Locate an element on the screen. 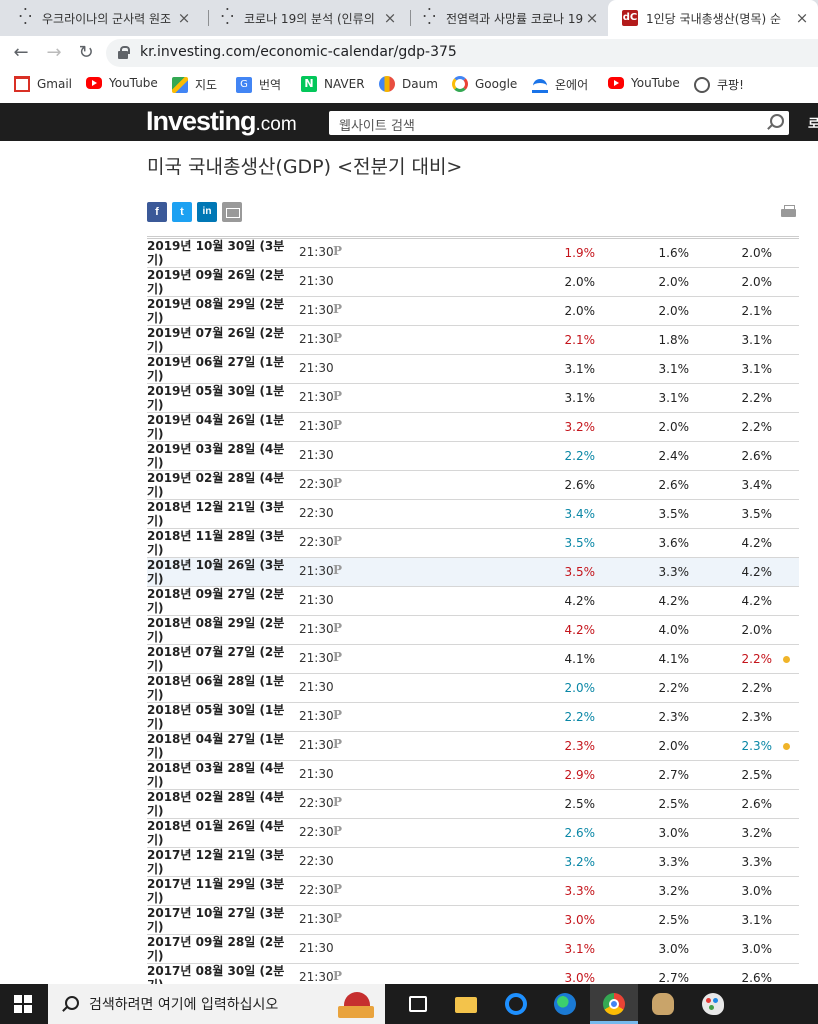 This screenshot has height=1024, width=818. taskbar: 검색하려면 여기에 입력하십시오 is located at coordinates (409, 1004).